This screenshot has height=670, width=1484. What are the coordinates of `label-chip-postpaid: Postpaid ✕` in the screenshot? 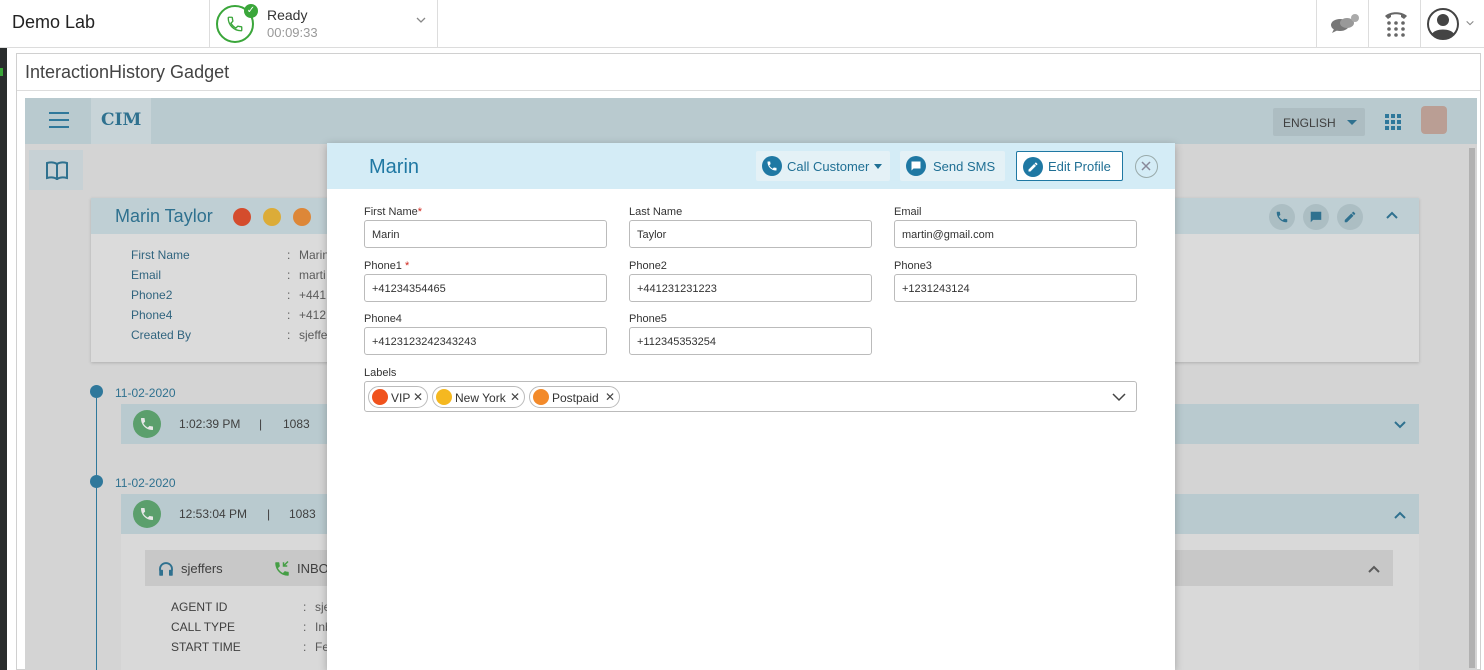 It's located at (574, 397).